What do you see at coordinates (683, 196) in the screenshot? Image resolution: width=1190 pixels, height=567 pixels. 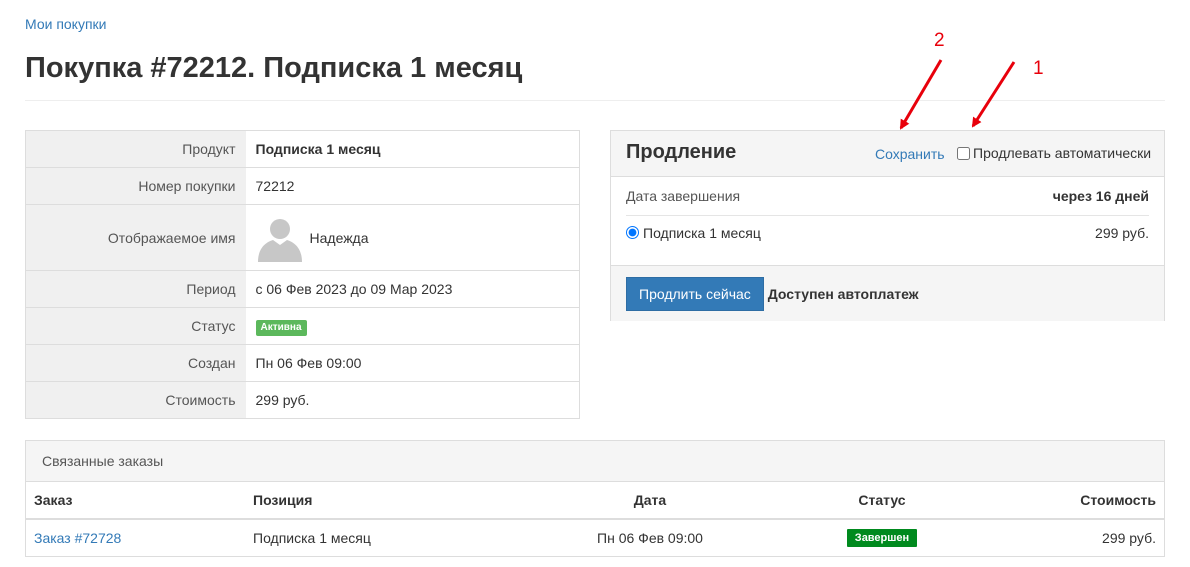 I see `end-date-label: Дата завершения` at bounding box center [683, 196].